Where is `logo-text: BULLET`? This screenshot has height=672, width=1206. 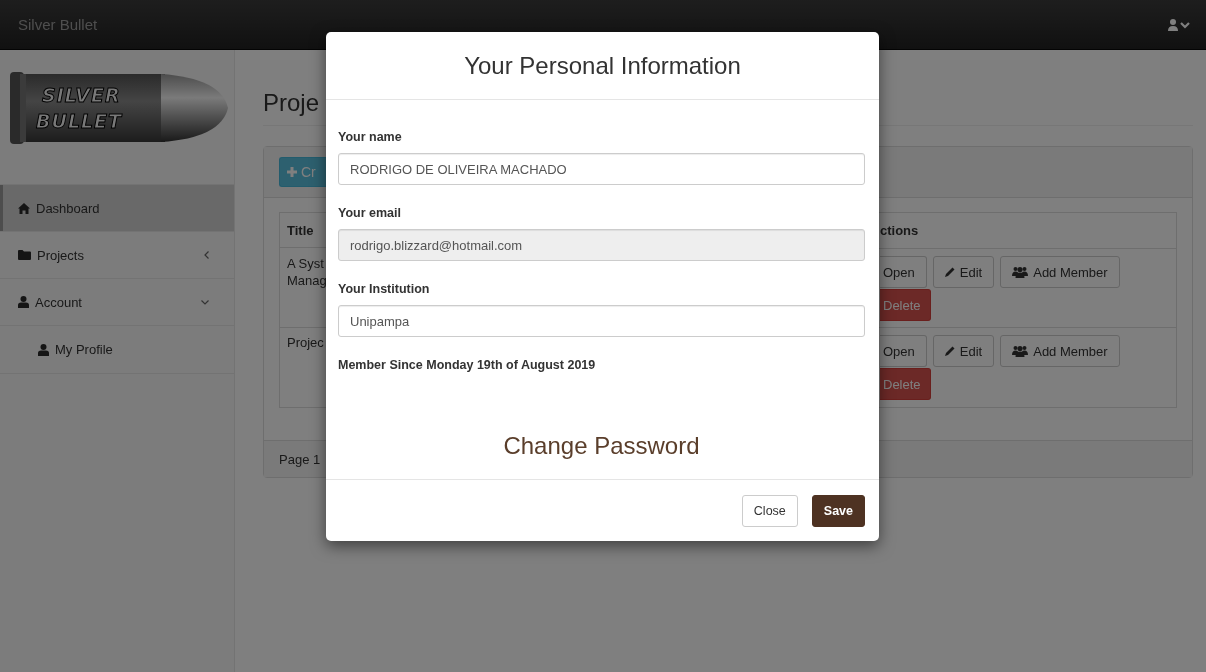
logo-text: BULLET is located at coordinates (79, 121).